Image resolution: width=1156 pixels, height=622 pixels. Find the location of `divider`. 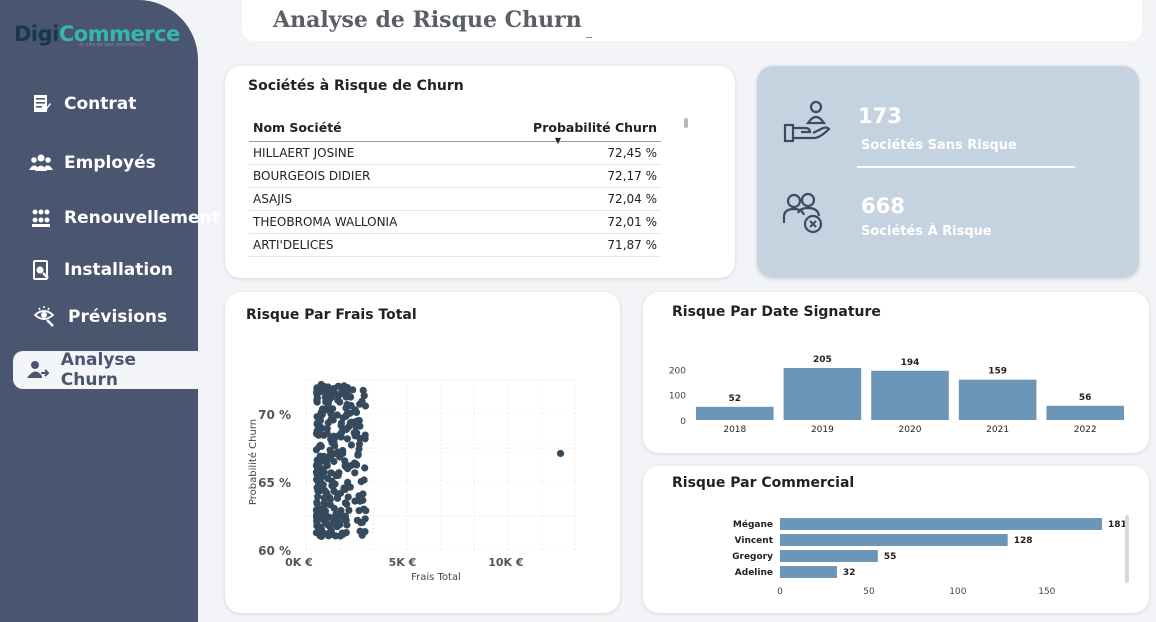

divider is located at coordinates (589, 37).